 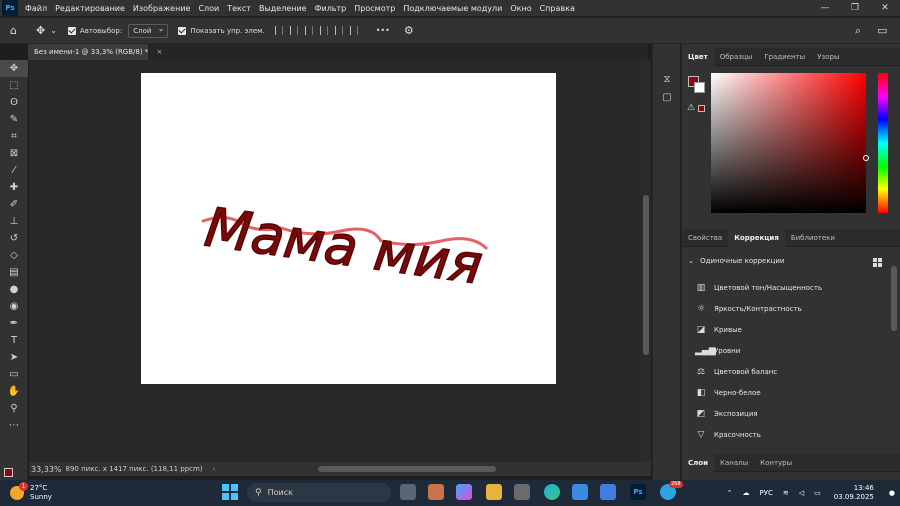 What do you see at coordinates (14, 357) in the screenshot?
I see `path-select-tool-icon: ➤` at bounding box center [14, 357].